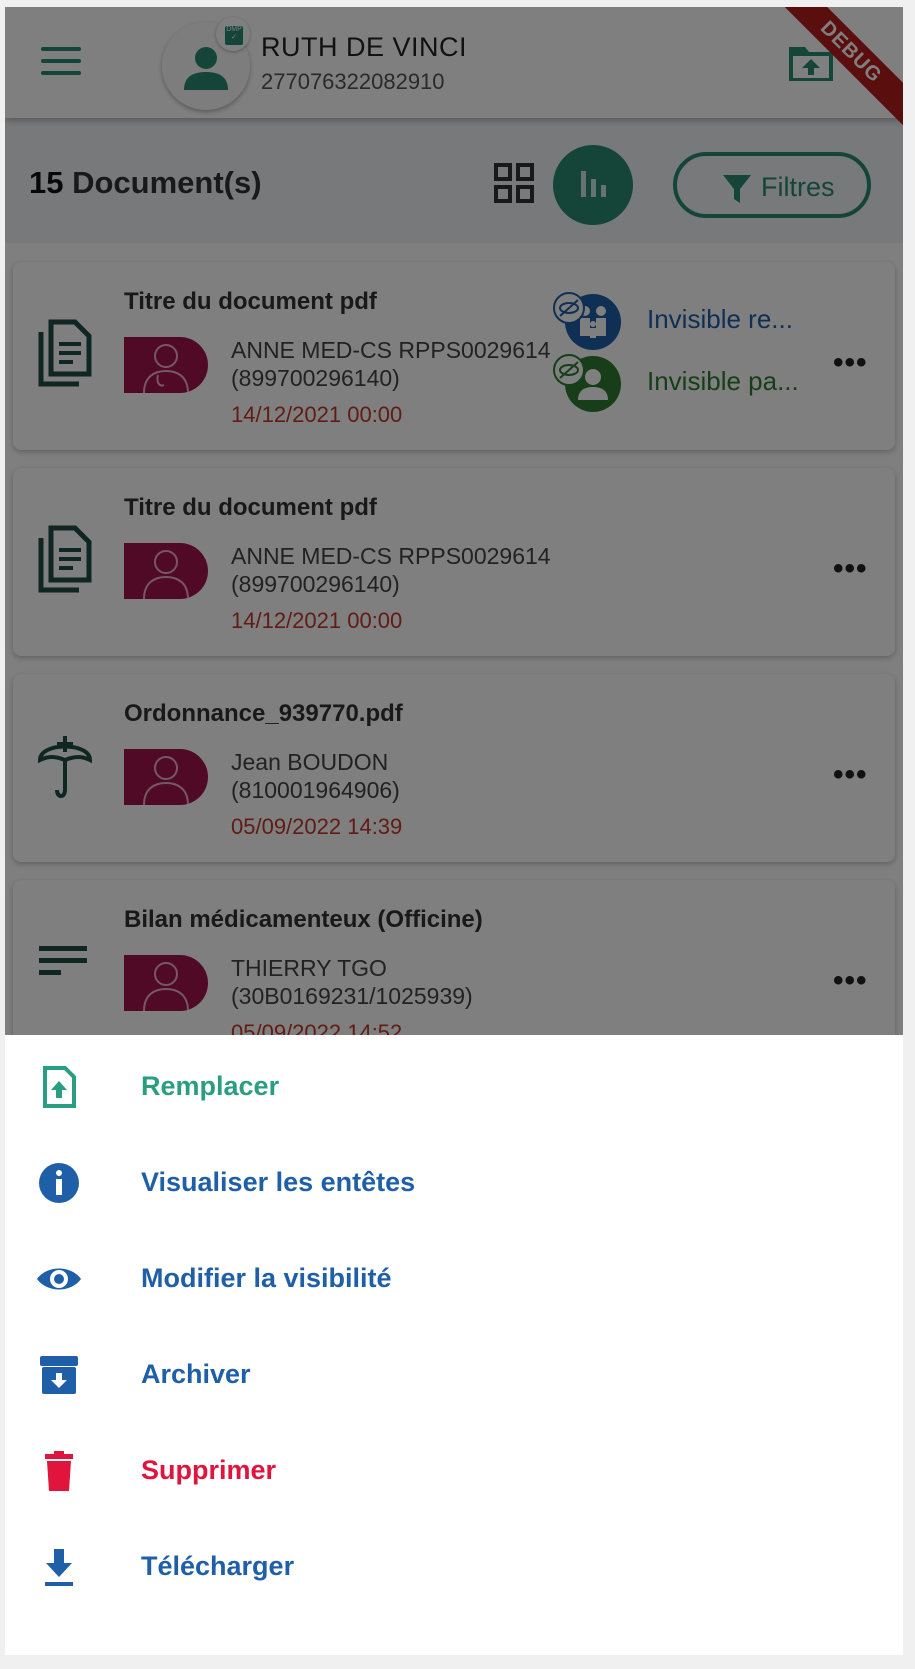 This screenshot has height=1669, width=915. I want to click on menu-item-visibility: Modifier la visibilité, so click(454, 1278).